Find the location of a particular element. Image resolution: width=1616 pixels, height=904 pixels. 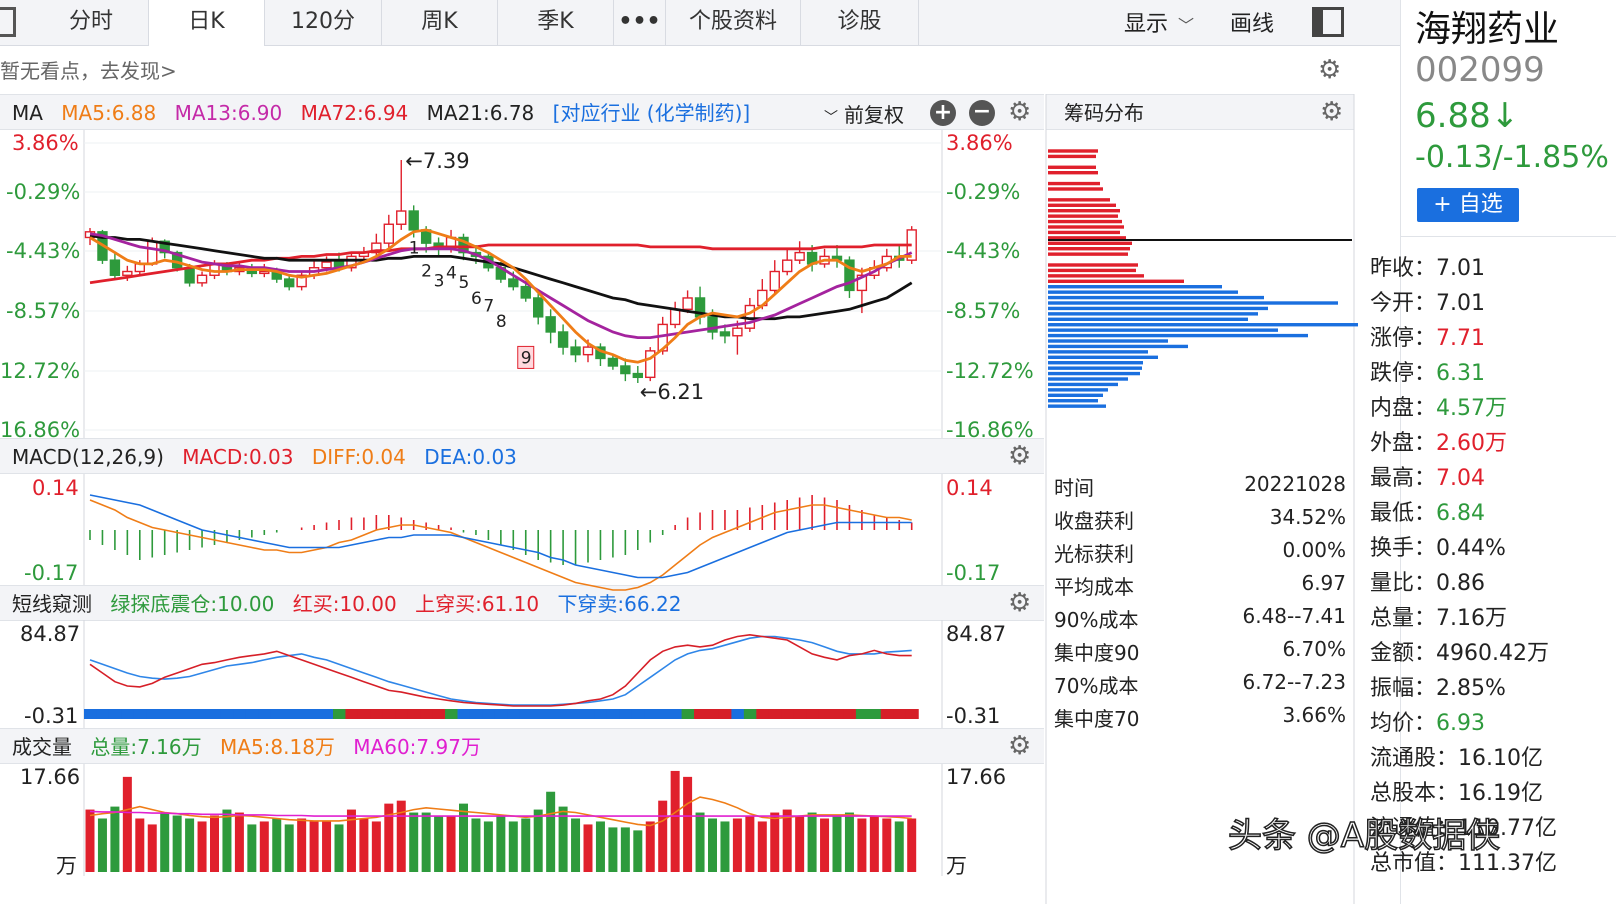

quote-stat-value: 6.93 is located at coordinates (1460, 723).